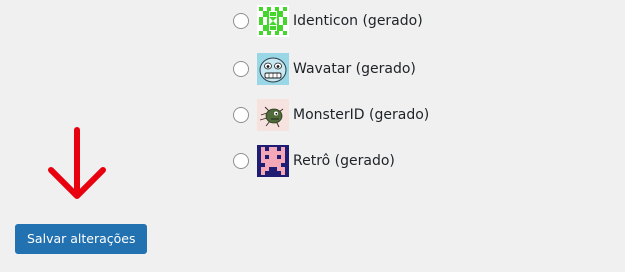 The width and height of the screenshot is (625, 272). Describe the element at coordinates (241, 161) in the screenshot. I see `retro-radio` at that location.